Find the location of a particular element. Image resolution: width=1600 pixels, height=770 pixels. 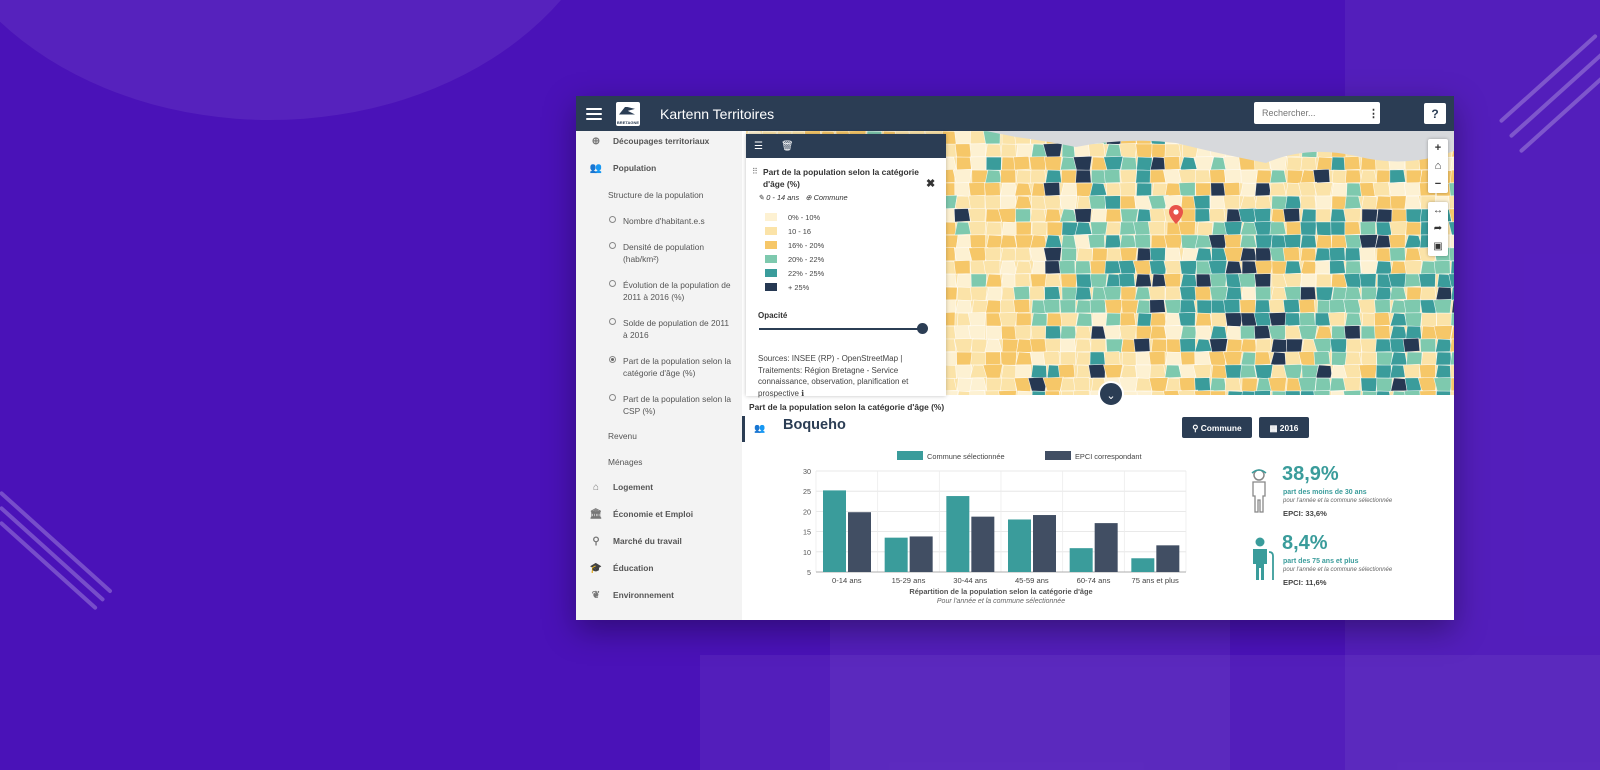

bank-icon: 🏛 is located at coordinates (596, 514).